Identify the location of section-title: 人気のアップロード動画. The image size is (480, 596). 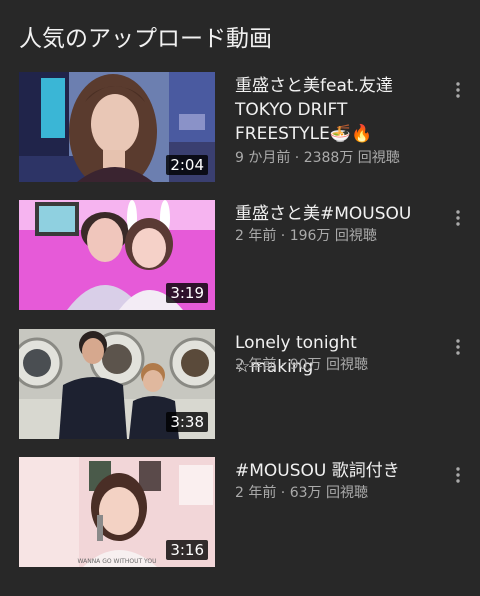
(145, 39).